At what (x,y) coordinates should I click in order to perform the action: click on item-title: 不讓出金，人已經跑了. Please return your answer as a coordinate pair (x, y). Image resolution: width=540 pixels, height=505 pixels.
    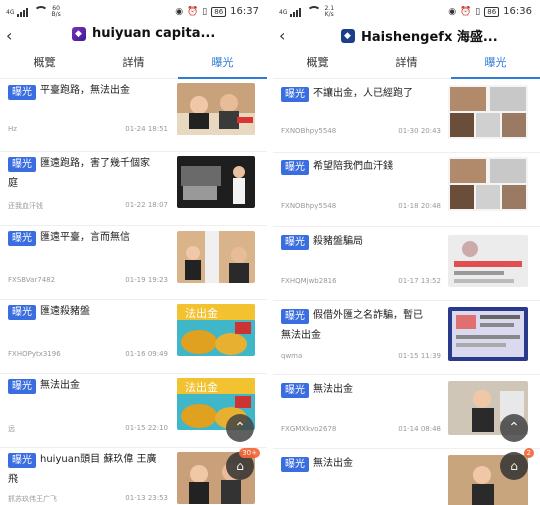
    Looking at the image, I should click on (363, 93).